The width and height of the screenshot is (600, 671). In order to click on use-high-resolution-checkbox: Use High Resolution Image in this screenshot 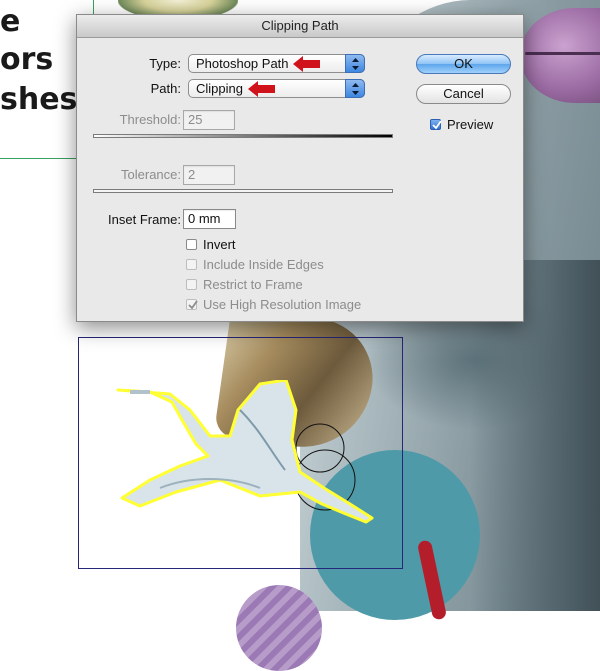, I will do `click(273, 304)`.